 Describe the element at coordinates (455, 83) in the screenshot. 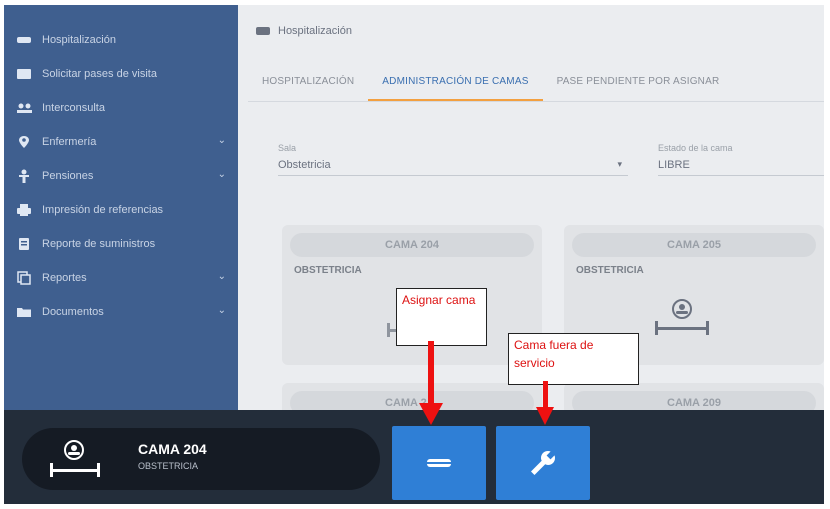

I see `tab-administracion-camas: ADMINISTRACIÓN DE CAMAS` at that location.